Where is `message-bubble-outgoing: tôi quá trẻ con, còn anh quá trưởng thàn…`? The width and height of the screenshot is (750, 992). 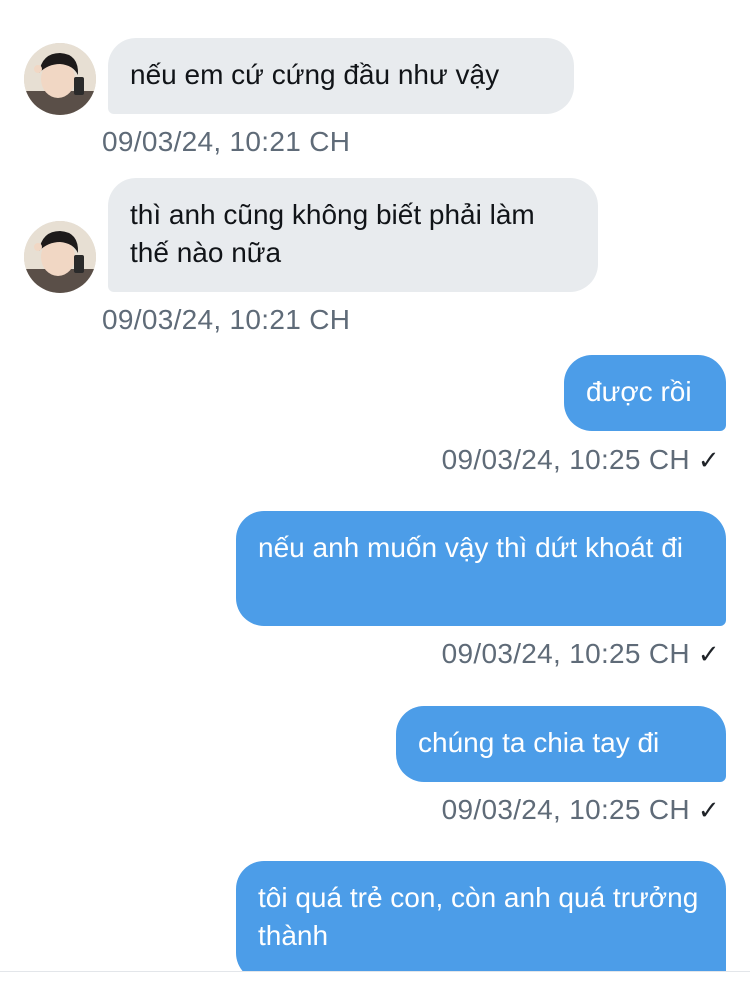 message-bubble-outgoing: tôi quá trẻ con, còn anh quá trưởng thàn… is located at coordinates (481, 921).